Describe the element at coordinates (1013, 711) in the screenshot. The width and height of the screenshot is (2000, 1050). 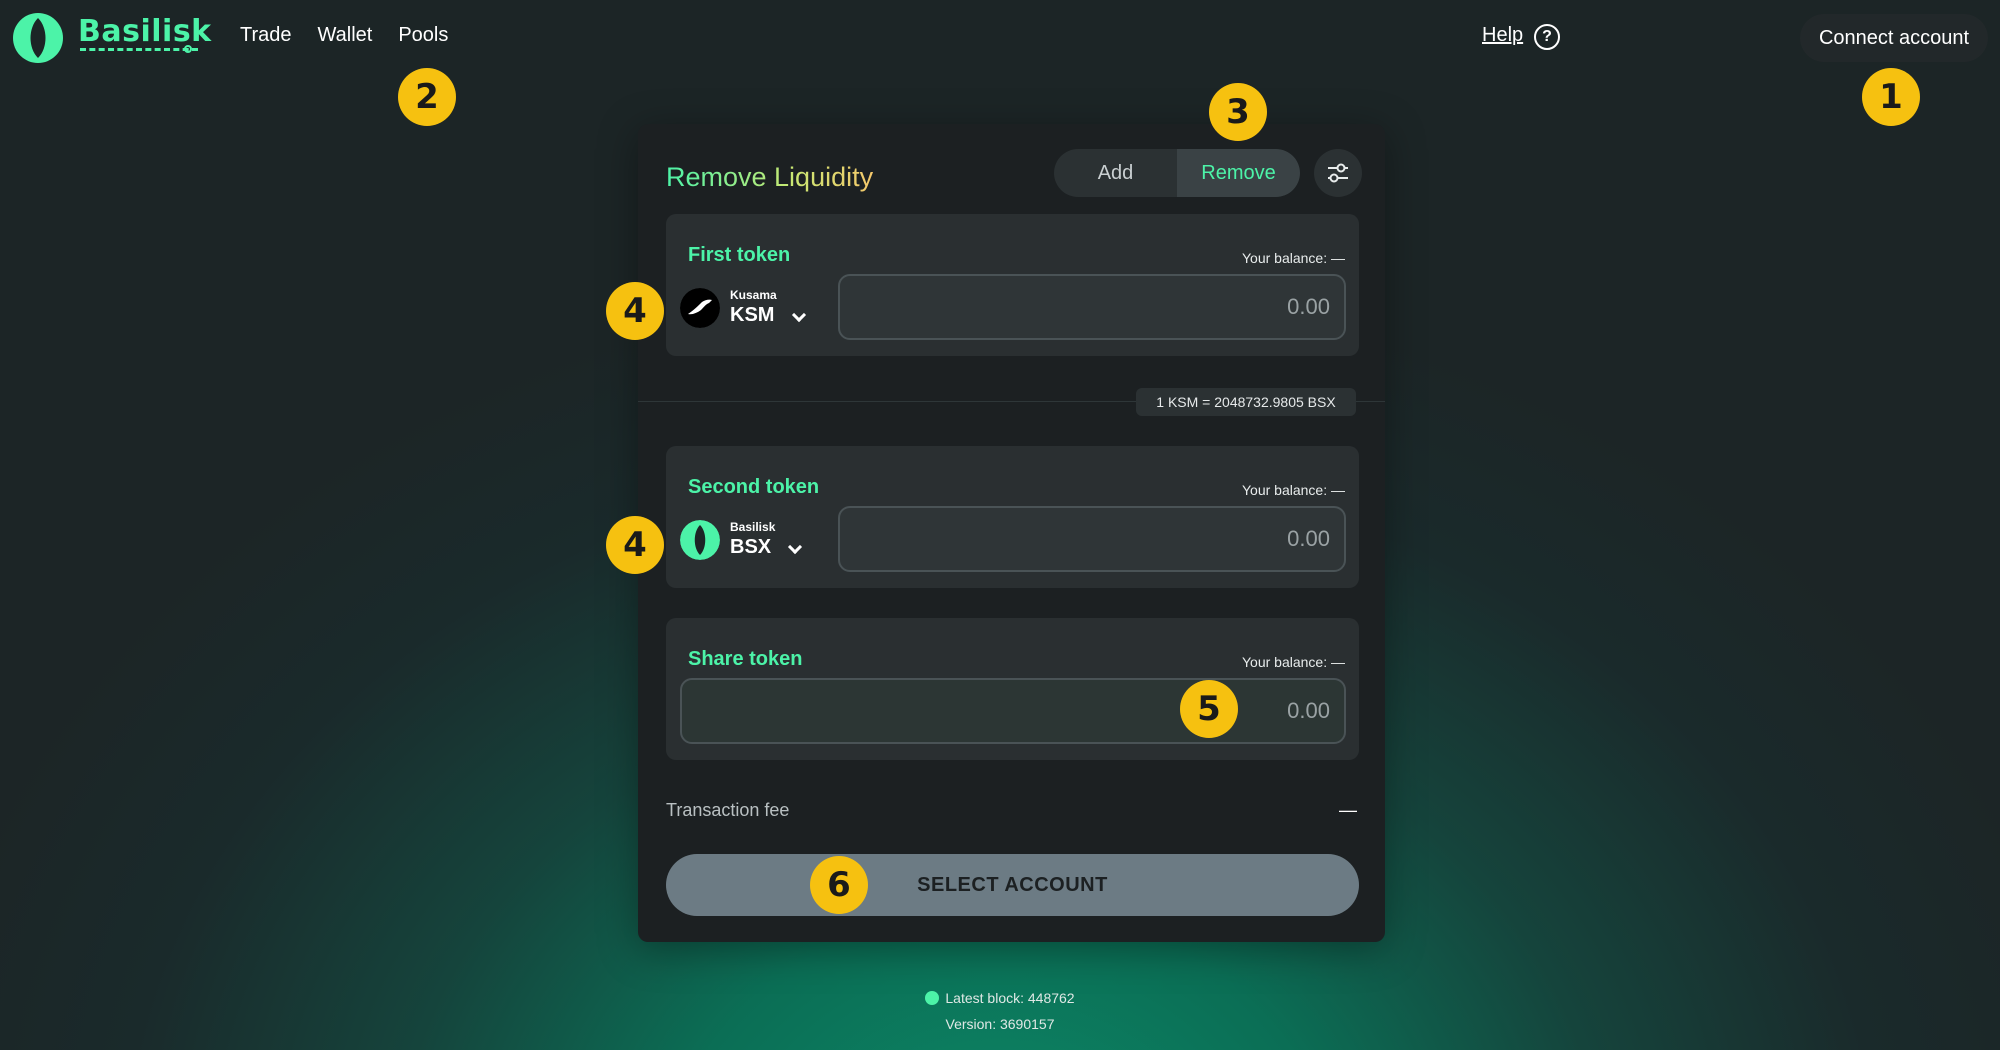
I see `share-token-amount-input: 0.00` at that location.